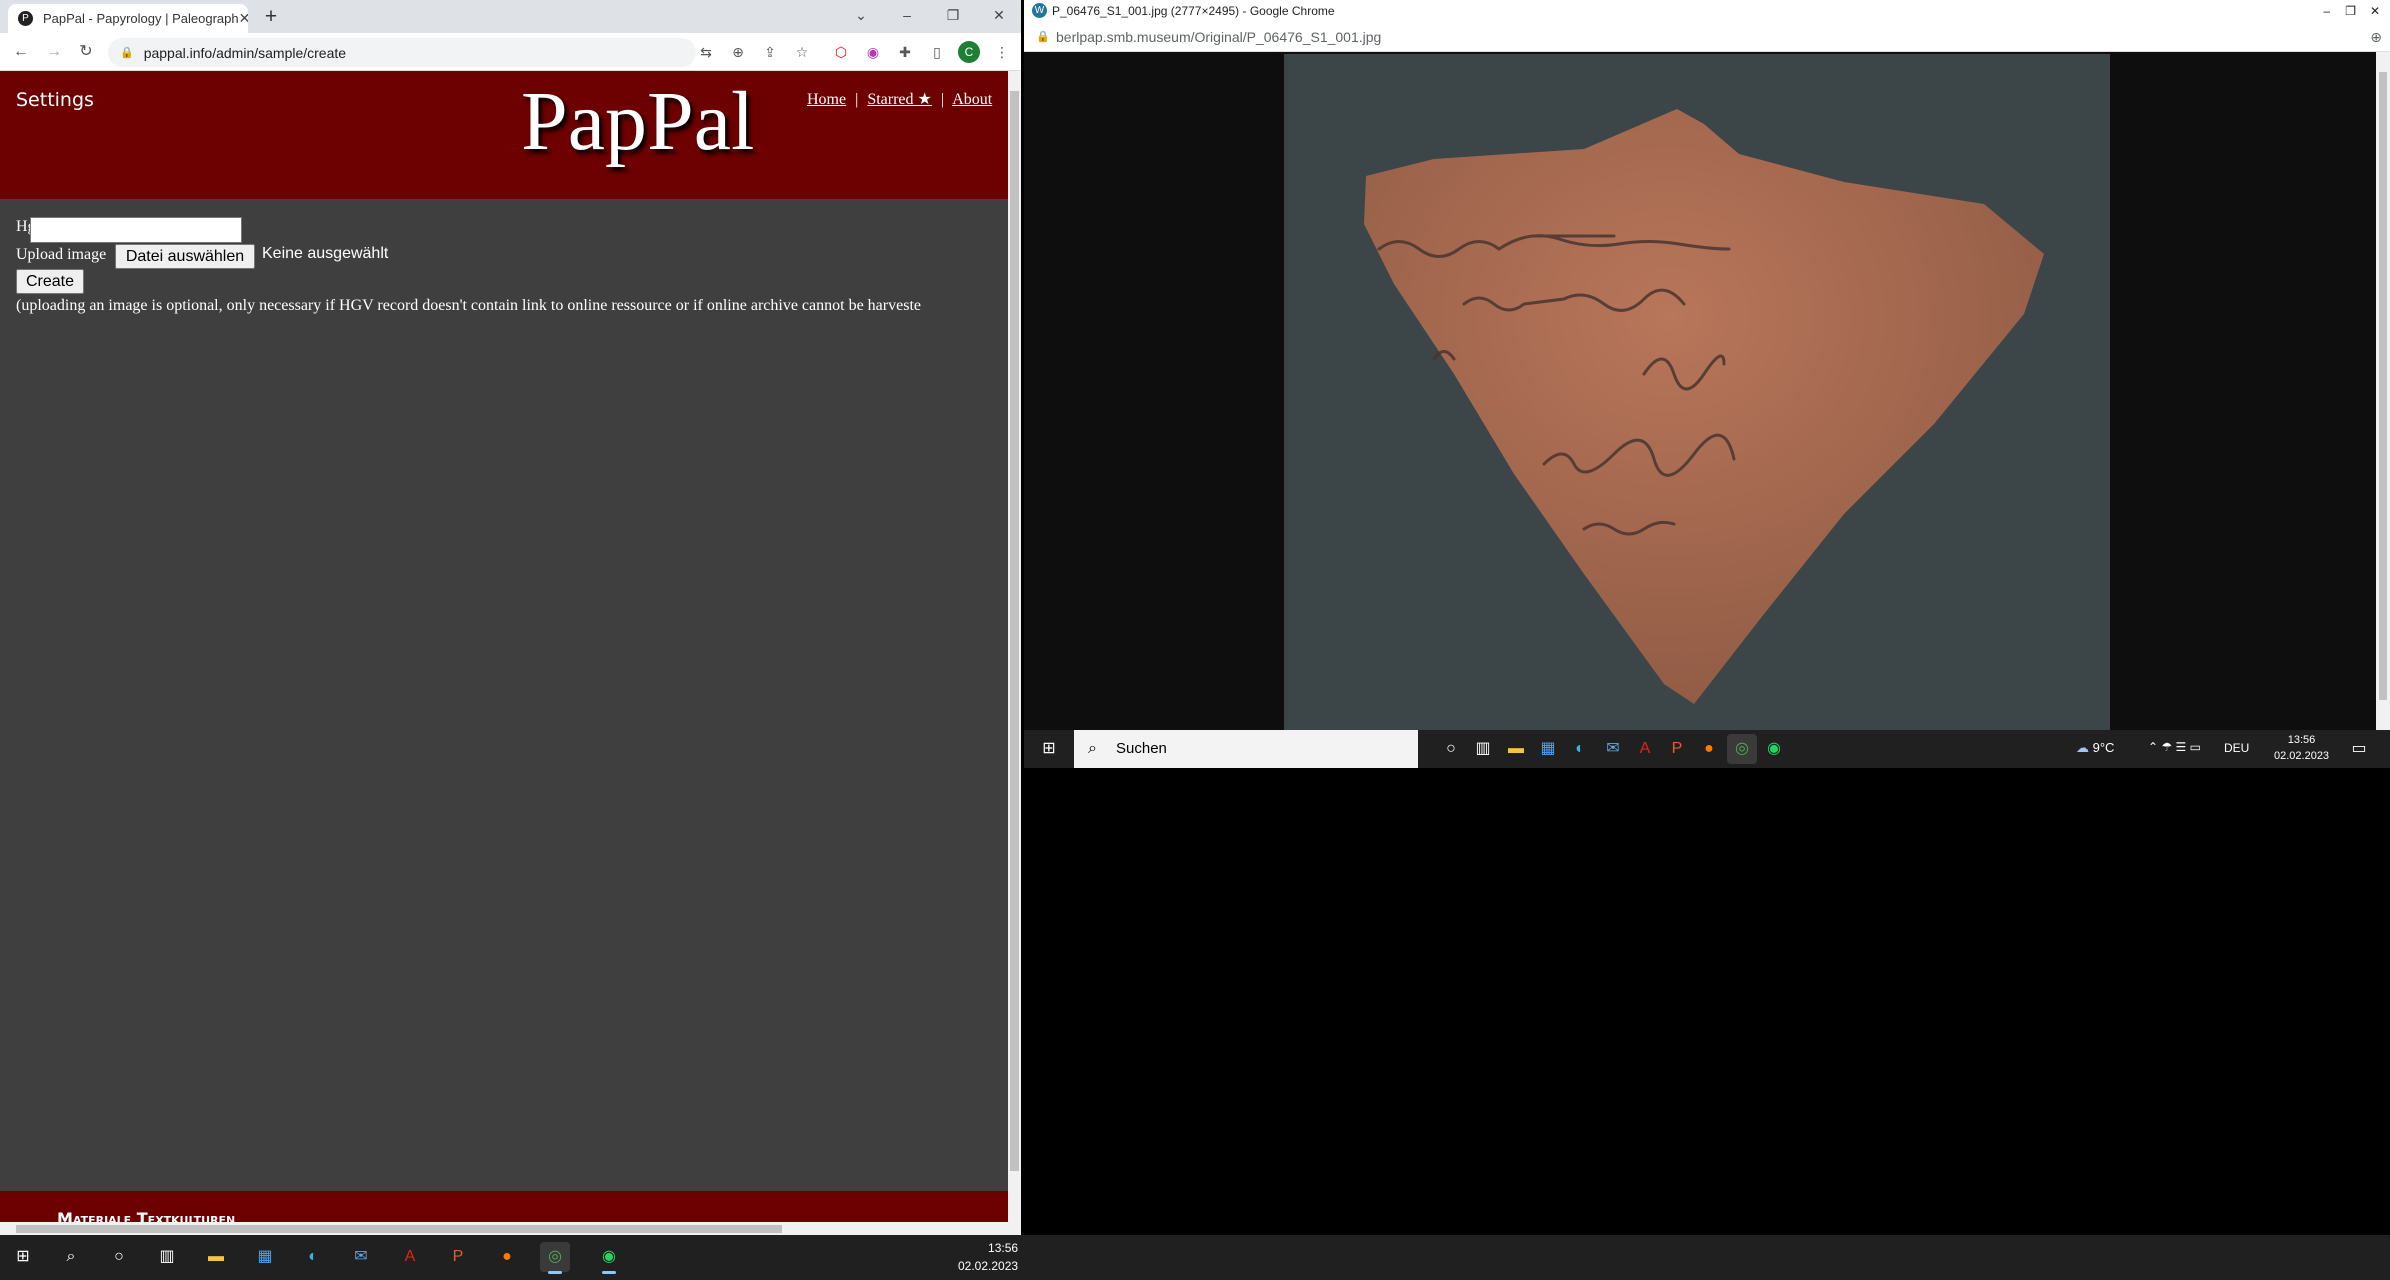 The height and width of the screenshot is (1280, 2390). Describe the element at coordinates (271, 18) in the screenshot. I see `new-tab-button: +` at that location.